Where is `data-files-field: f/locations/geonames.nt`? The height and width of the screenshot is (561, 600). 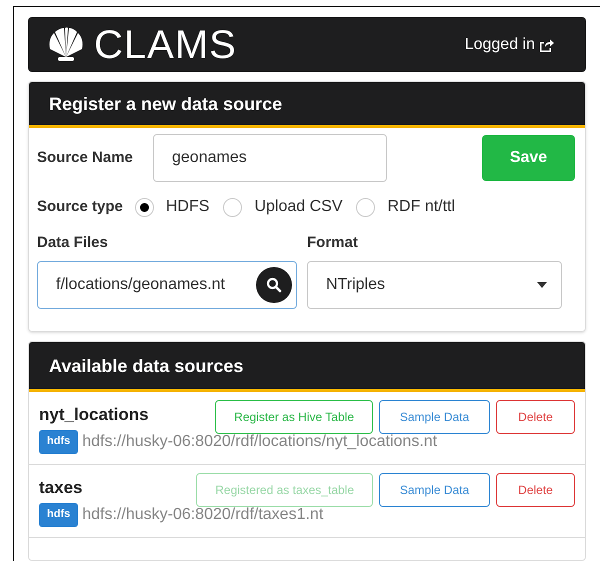
data-files-field: f/locations/geonames.nt is located at coordinates (167, 284).